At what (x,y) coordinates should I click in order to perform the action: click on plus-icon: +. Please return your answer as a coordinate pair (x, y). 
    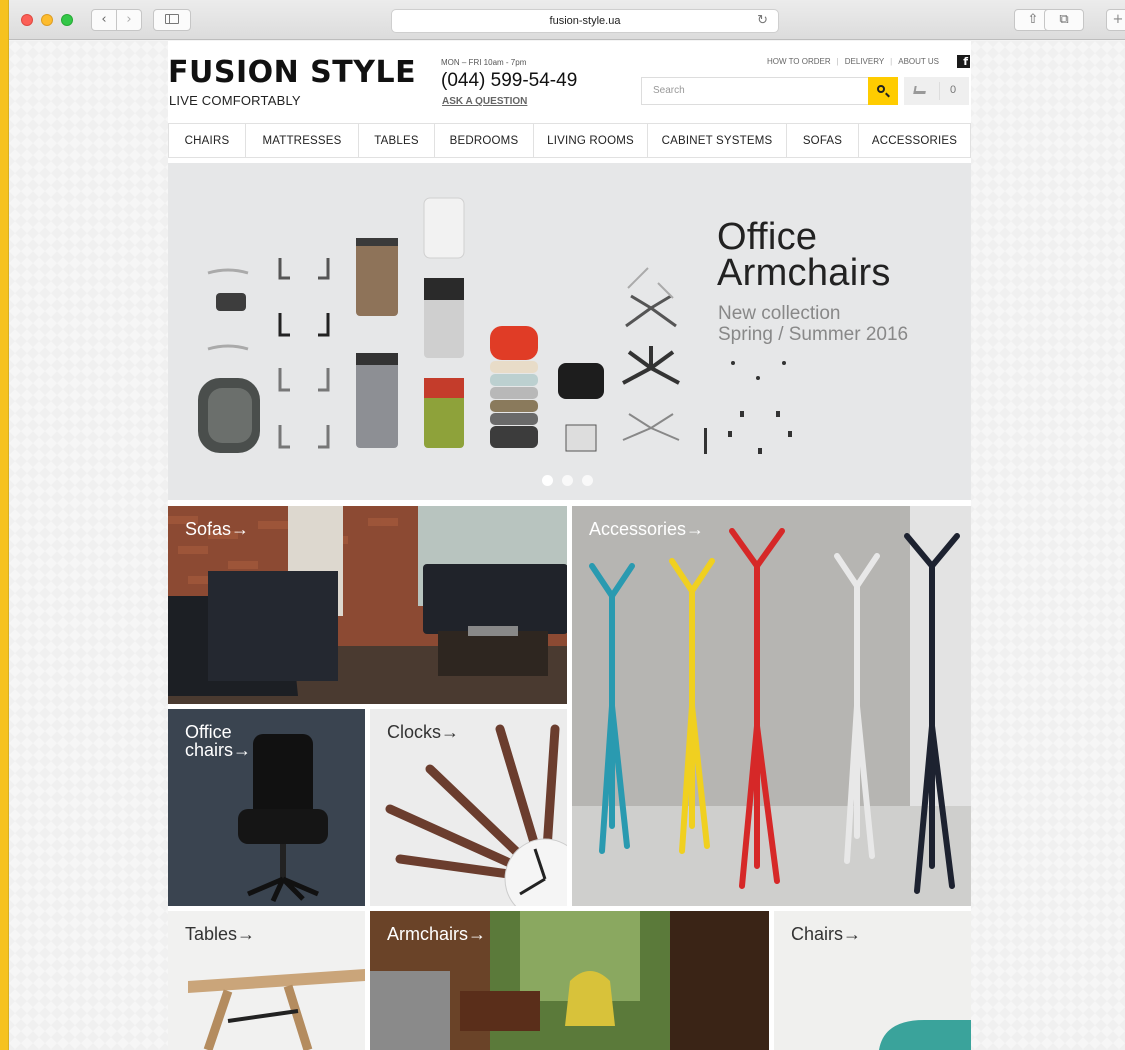
    Looking at the image, I should click on (1118, 19).